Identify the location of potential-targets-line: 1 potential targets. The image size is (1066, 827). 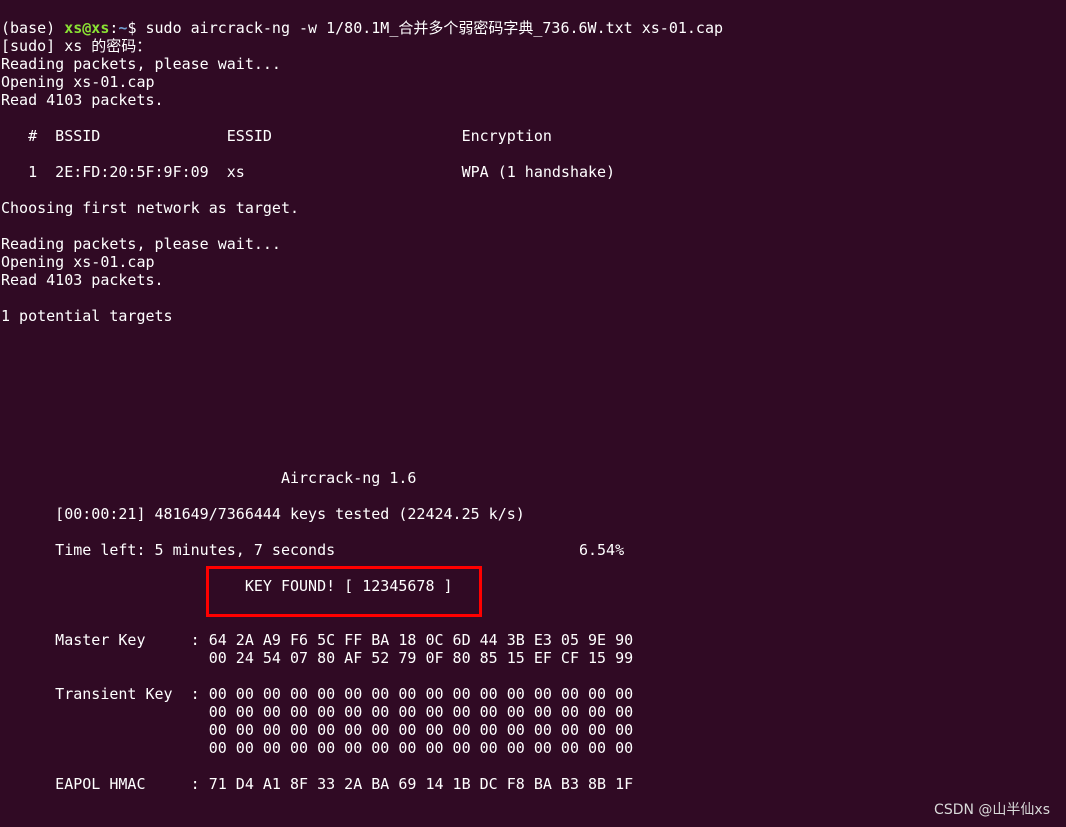
(87, 316).